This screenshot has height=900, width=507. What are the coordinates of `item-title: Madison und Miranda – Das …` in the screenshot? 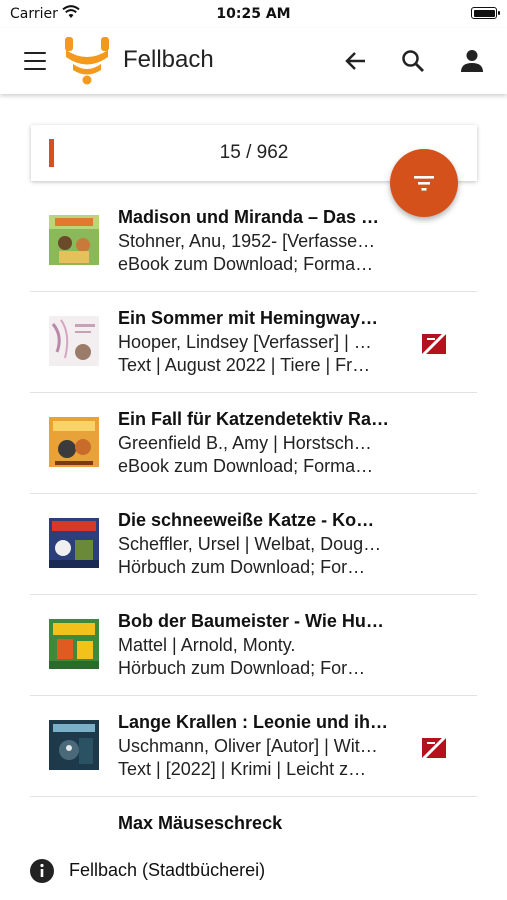 It's located at (249, 217).